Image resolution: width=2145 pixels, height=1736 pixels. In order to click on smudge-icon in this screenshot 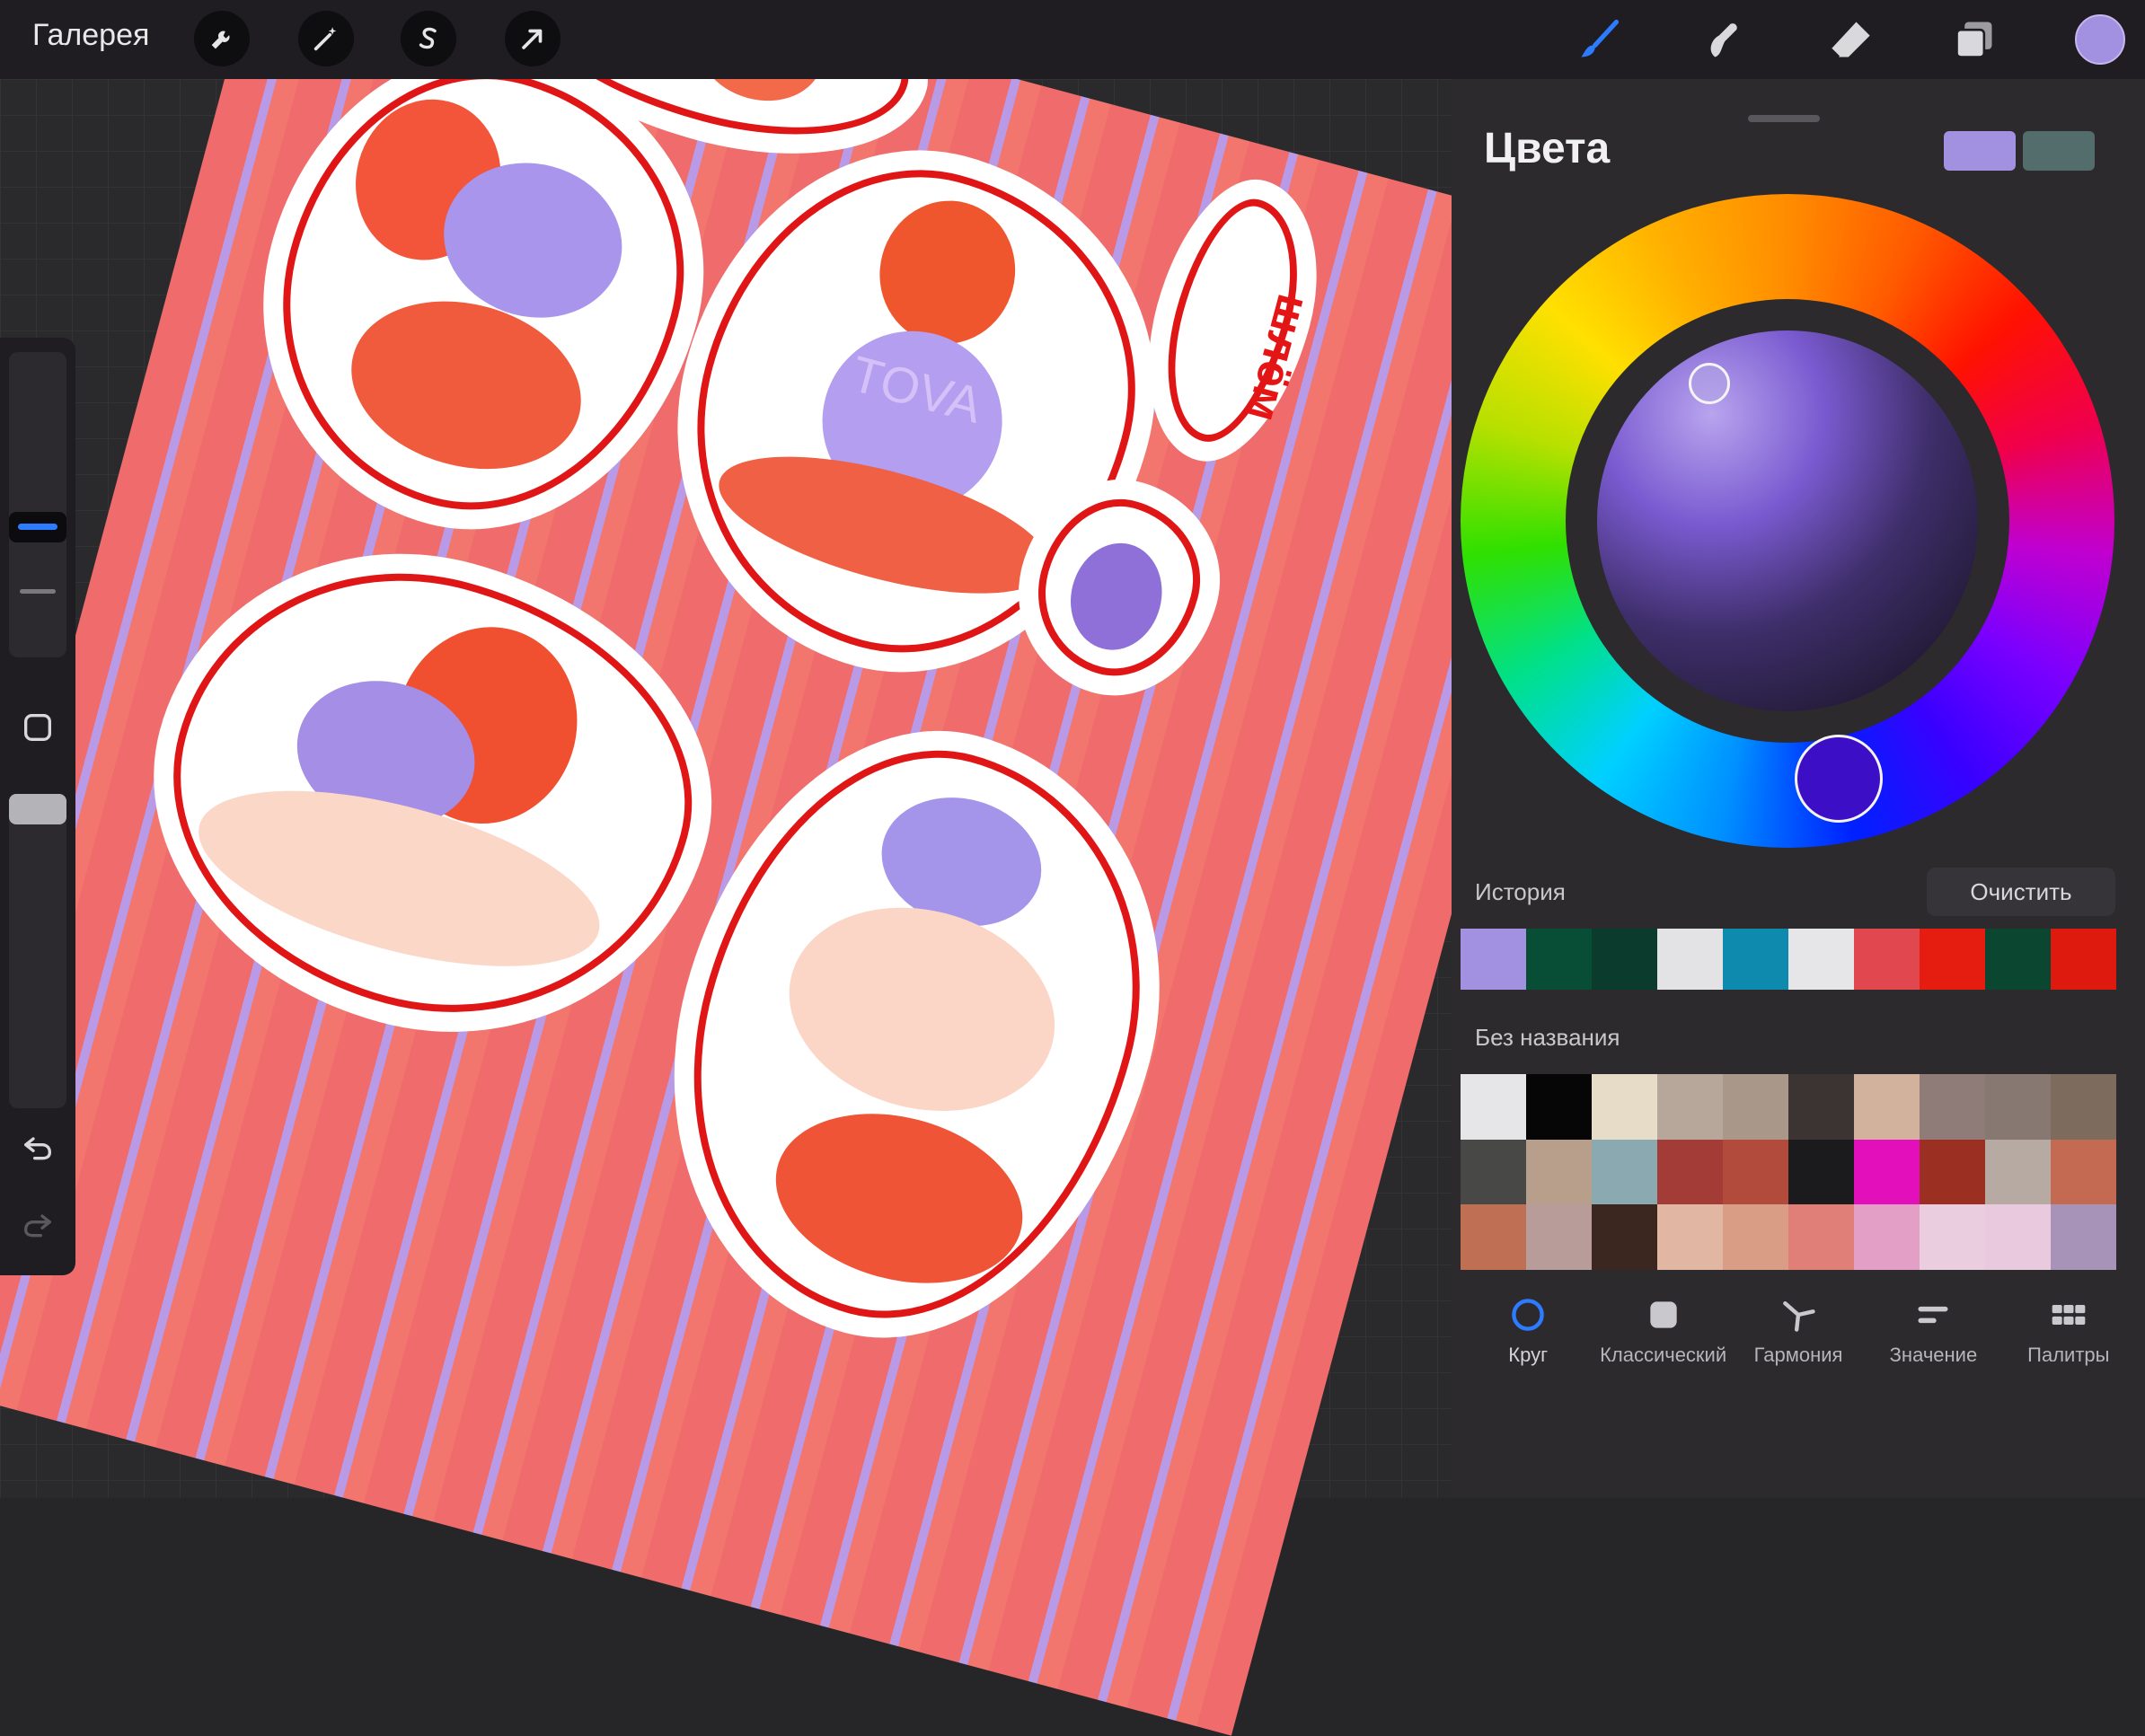, I will do `click(1723, 40)`.